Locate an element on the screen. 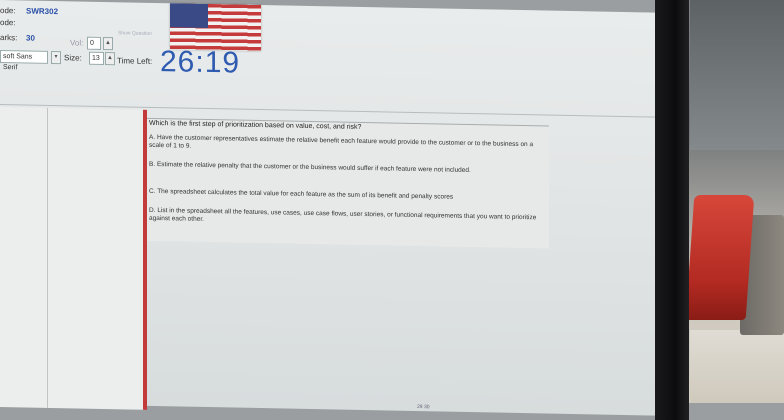  code2-label: ode: is located at coordinates (8, 23).